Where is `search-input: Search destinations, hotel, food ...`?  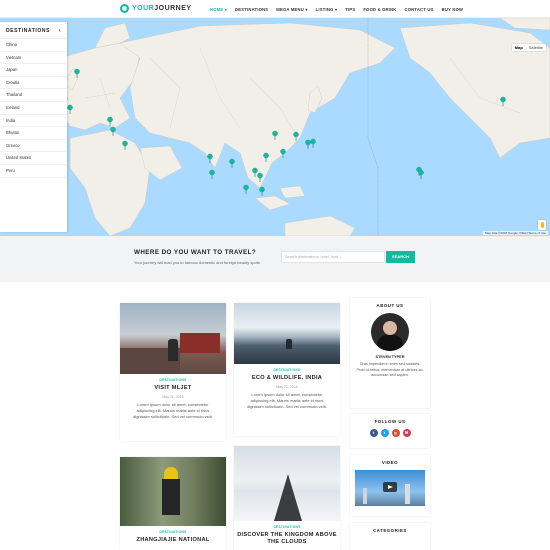 search-input: Search destinations, hotel, food ... is located at coordinates (333, 257).